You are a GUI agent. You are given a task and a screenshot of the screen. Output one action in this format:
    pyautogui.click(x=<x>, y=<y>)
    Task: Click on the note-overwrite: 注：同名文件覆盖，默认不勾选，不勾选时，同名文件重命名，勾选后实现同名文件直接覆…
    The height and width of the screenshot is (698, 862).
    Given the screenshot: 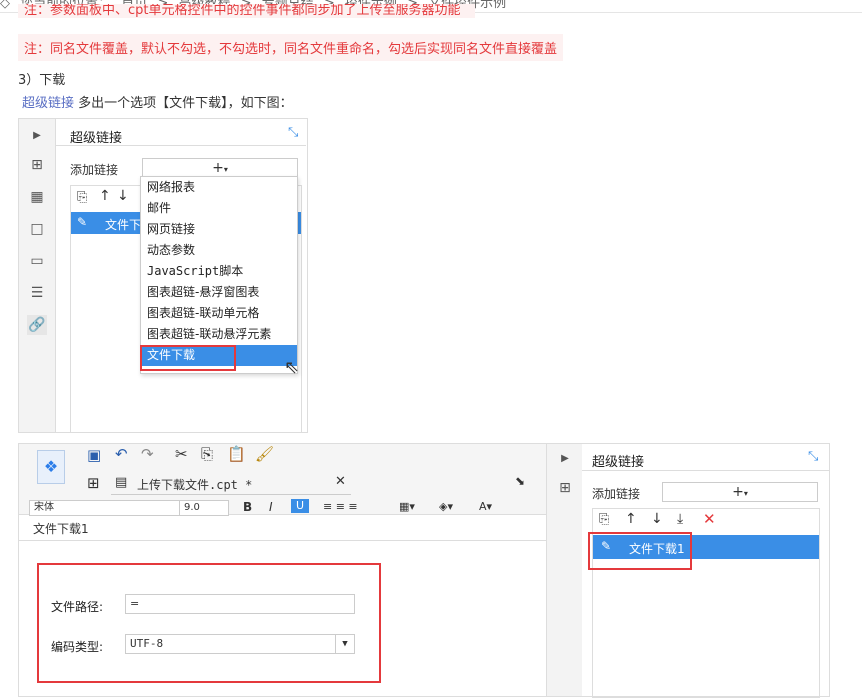 What is the action you would take?
    pyautogui.click(x=291, y=47)
    